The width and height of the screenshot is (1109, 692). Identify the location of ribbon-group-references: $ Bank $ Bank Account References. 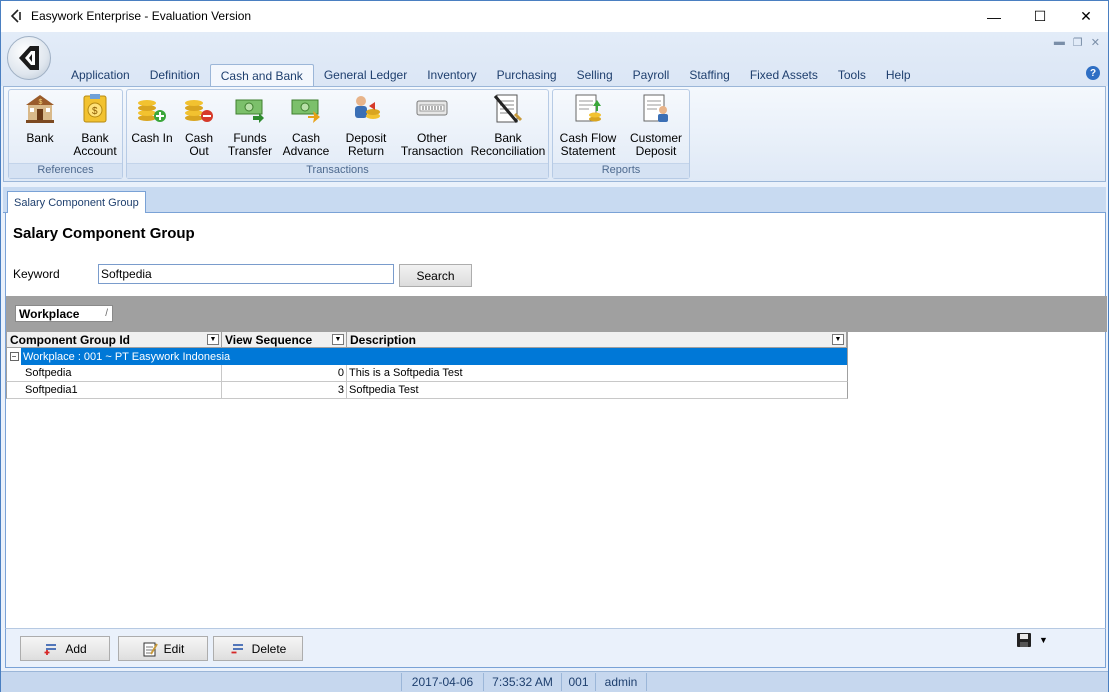
(65, 134).